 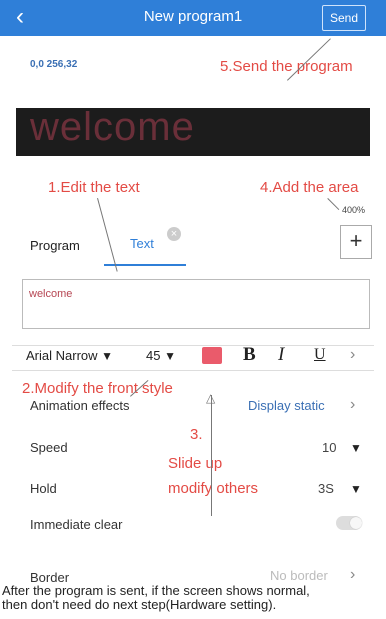 I want to click on tab-text: Text, so click(x=142, y=243).